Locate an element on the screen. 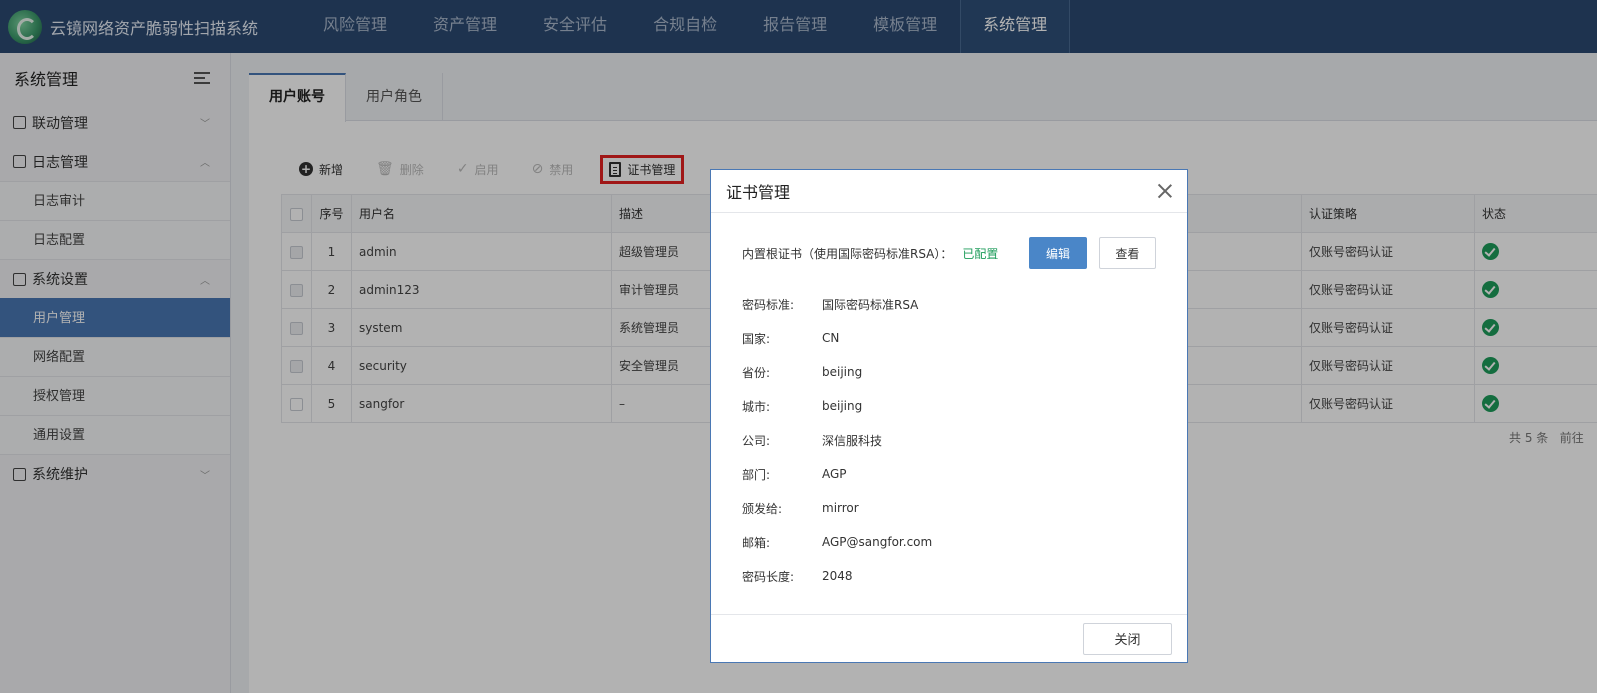 This screenshot has height=693, width=1597. cert-field-row: 城市: beijing is located at coordinates (949, 406).